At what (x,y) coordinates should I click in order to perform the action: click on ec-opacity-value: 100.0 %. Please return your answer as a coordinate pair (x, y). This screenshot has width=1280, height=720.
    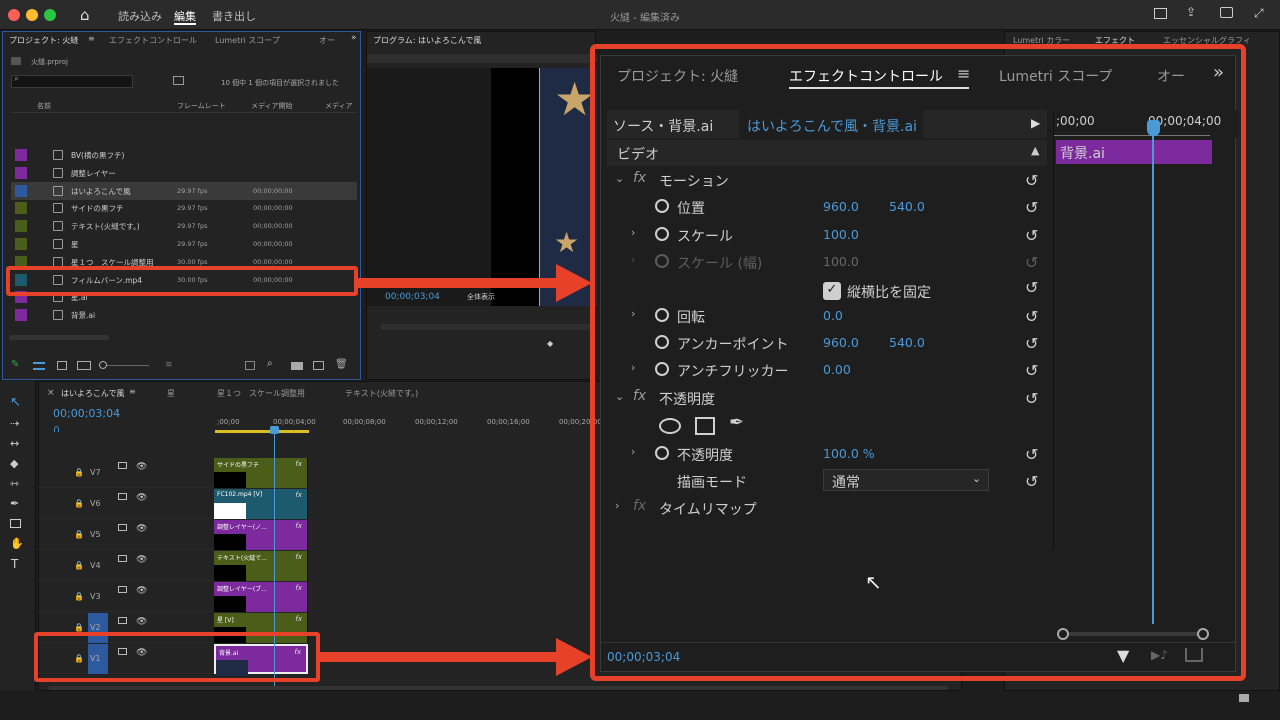
    Looking at the image, I should click on (849, 453).